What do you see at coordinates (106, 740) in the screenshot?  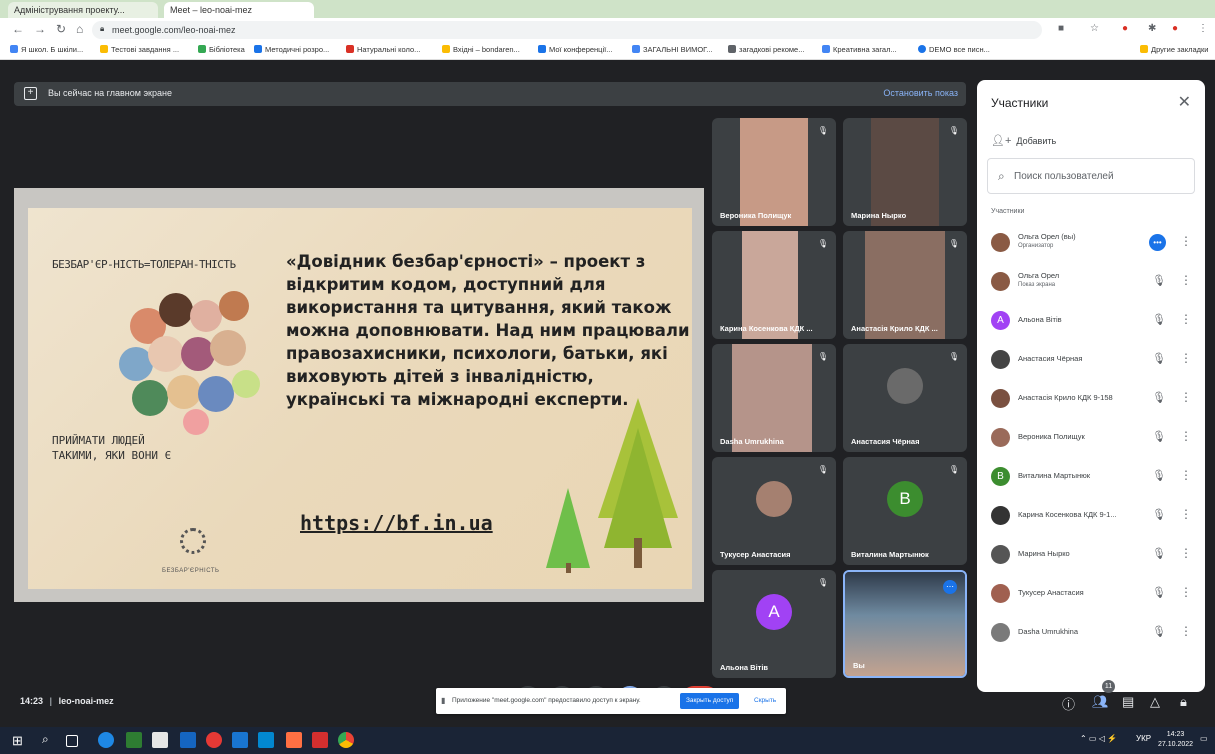 I see `edge-icon` at bounding box center [106, 740].